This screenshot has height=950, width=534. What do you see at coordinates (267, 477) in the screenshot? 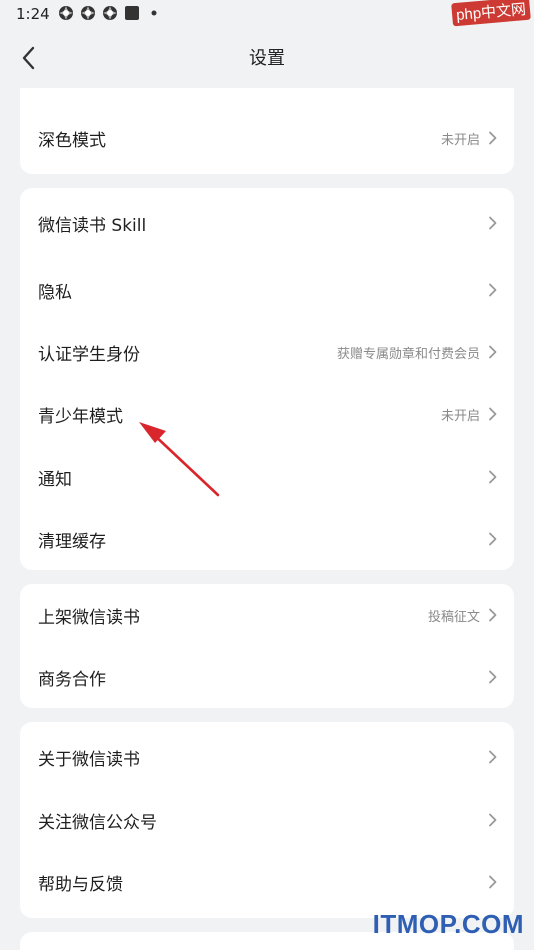
I see `row-notifications: 通知` at bounding box center [267, 477].